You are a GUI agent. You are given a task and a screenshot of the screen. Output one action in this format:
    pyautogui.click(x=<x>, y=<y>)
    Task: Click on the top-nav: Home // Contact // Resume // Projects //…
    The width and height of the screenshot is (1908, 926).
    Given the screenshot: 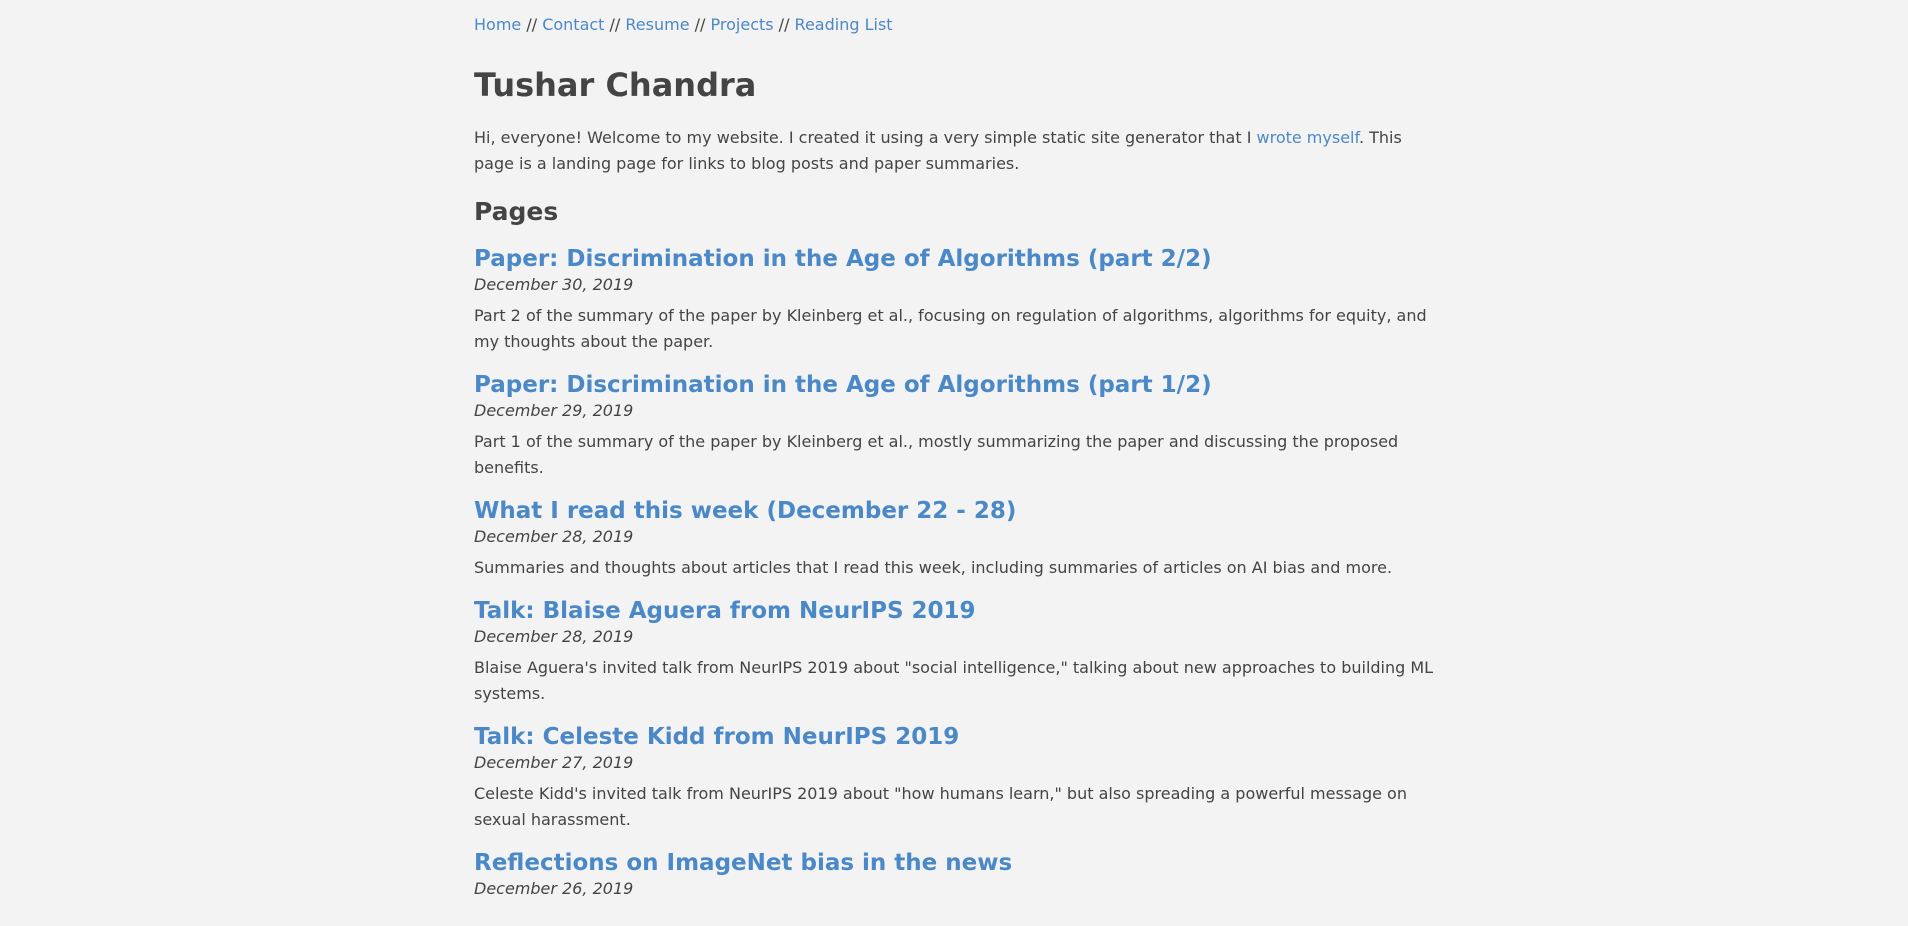 What is the action you would take?
    pyautogui.click(x=959, y=25)
    